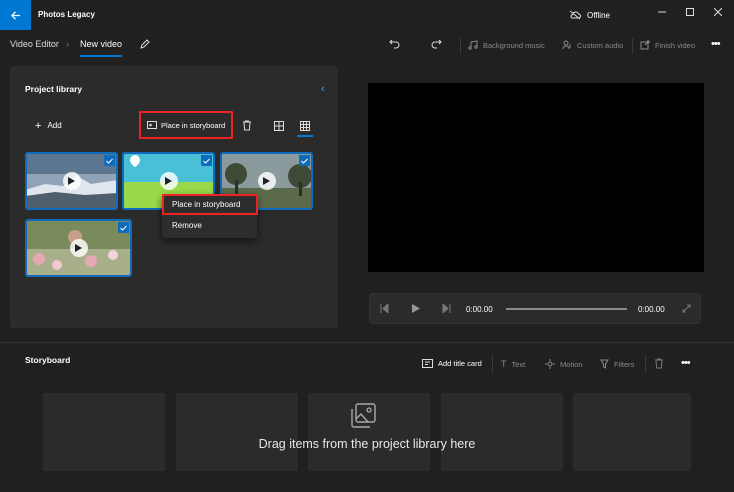 The image size is (734, 492). What do you see at coordinates (624, 364) in the screenshot?
I see `filters-label: Filters` at bounding box center [624, 364].